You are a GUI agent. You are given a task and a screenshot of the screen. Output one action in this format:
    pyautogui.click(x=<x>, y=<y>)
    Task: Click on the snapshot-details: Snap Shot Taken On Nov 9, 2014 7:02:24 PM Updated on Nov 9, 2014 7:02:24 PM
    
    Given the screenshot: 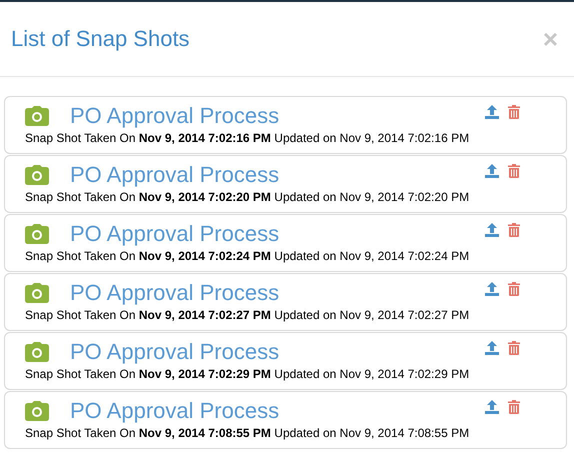 What is the action you would take?
    pyautogui.click(x=247, y=256)
    